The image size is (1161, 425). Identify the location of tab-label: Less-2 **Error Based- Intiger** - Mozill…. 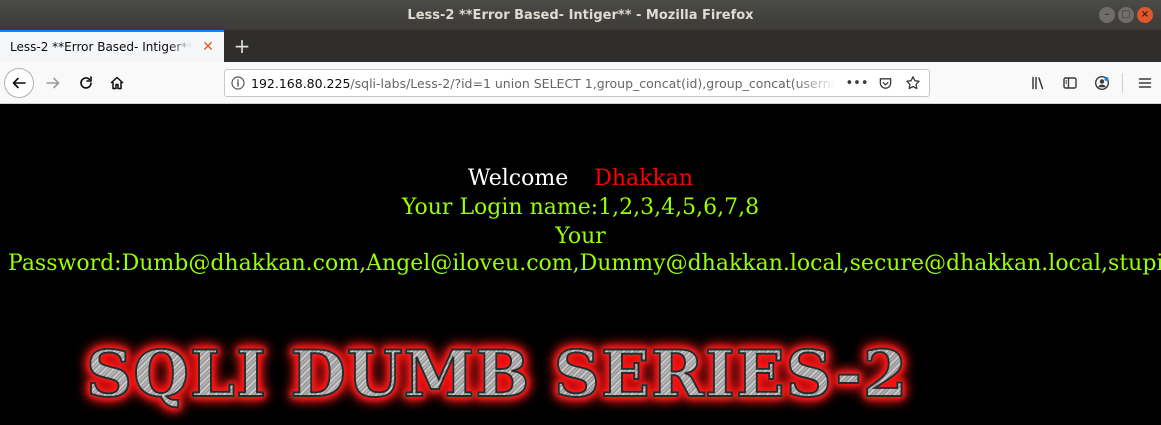
(101, 47).